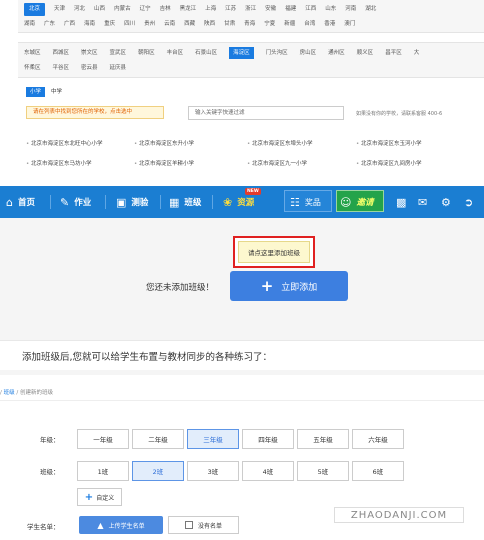 The image size is (484, 540). I want to click on class-option: 1班, so click(103, 471).